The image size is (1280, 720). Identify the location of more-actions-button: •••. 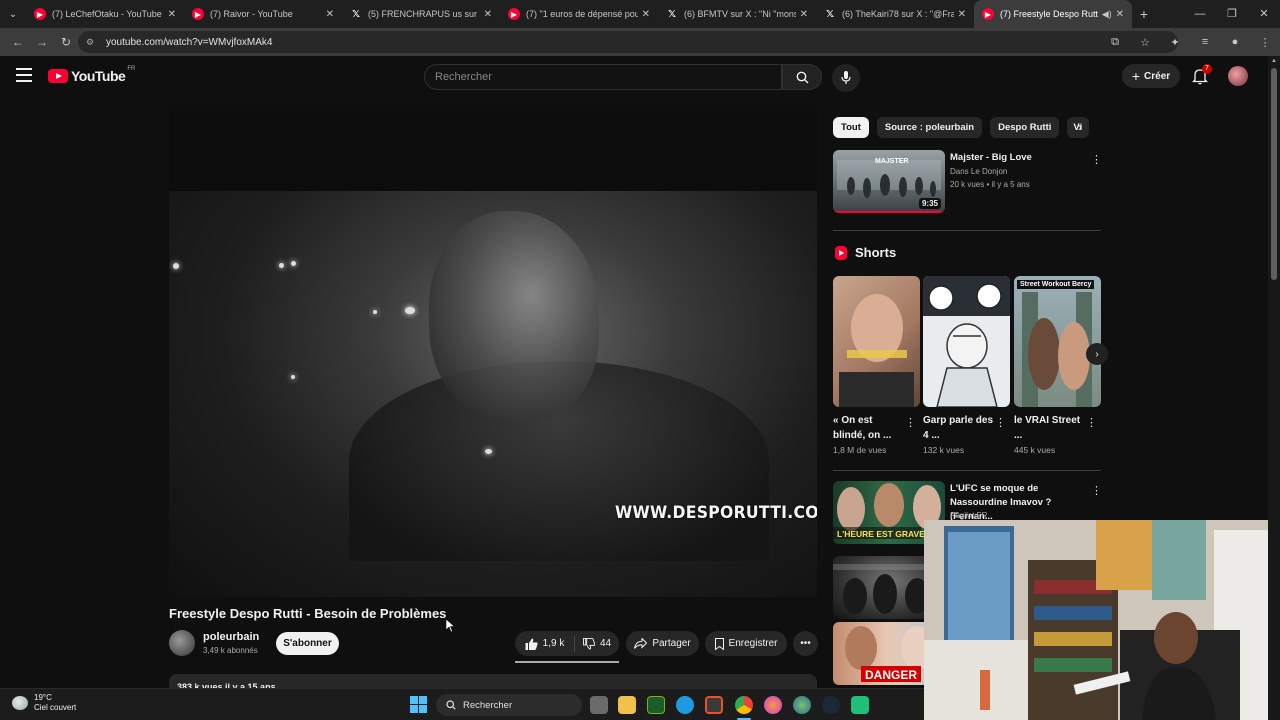
(805, 643).